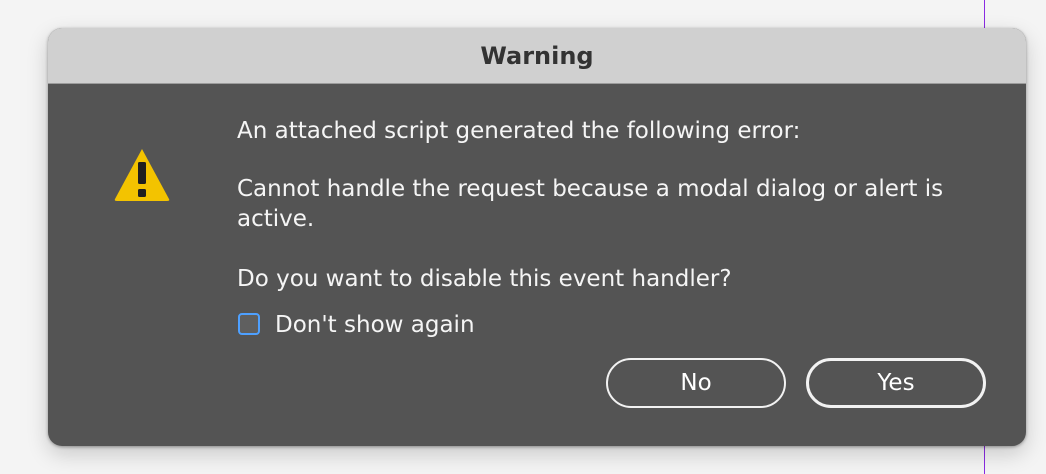 This screenshot has width=1046, height=474. Describe the element at coordinates (249, 324) in the screenshot. I see `dont-show-again-checkbox` at that location.